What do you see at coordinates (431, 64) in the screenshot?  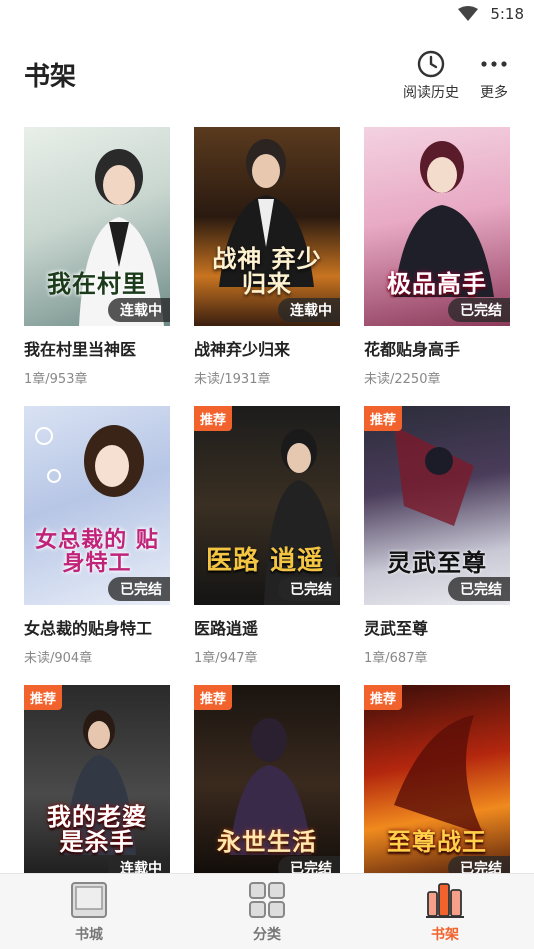 I see `clock-icon` at bounding box center [431, 64].